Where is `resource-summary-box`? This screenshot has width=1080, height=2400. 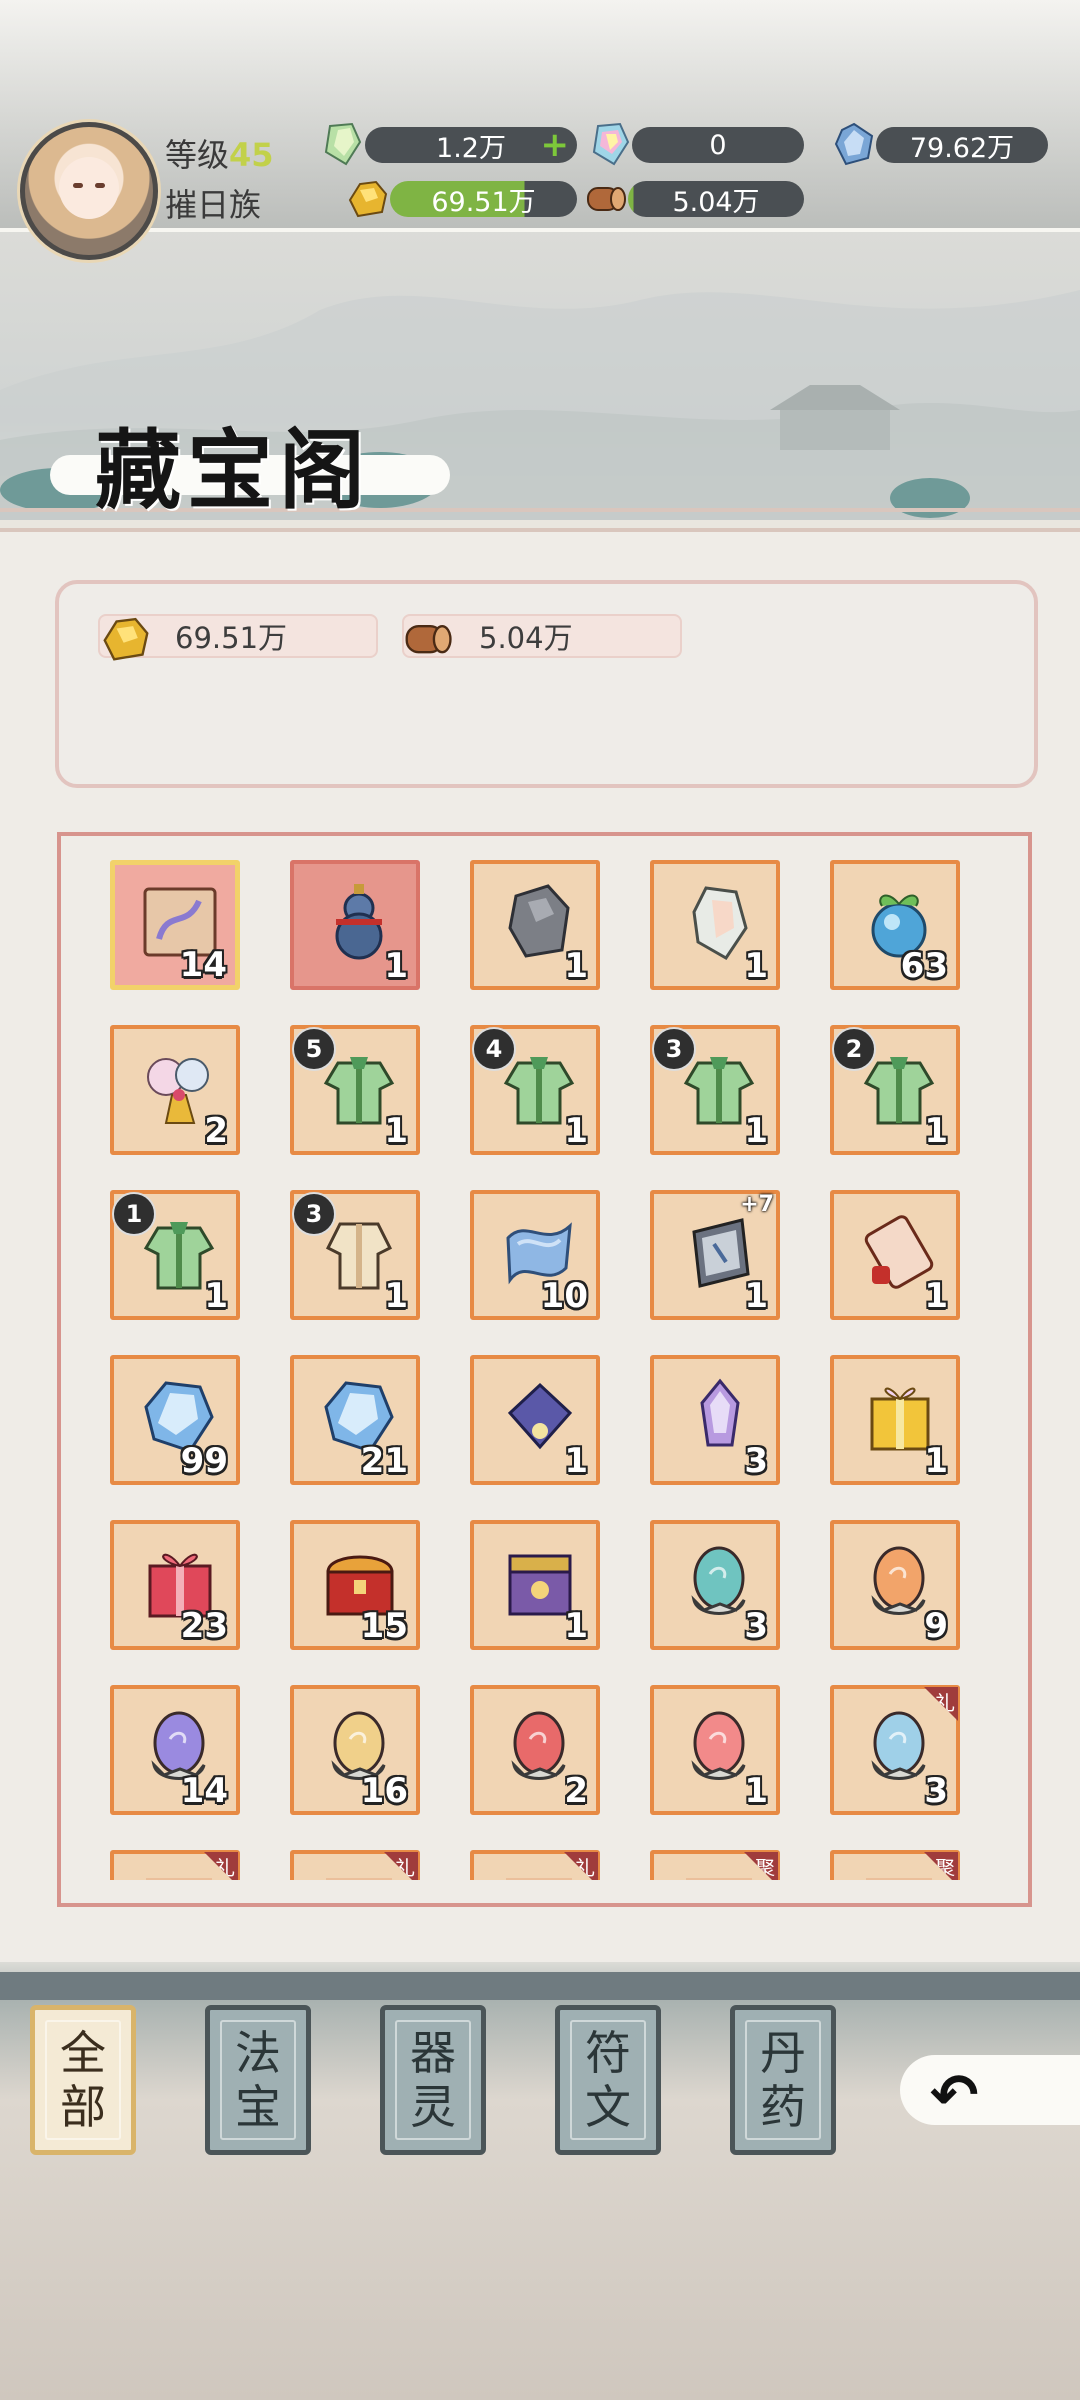 resource-summary-box is located at coordinates (546, 684).